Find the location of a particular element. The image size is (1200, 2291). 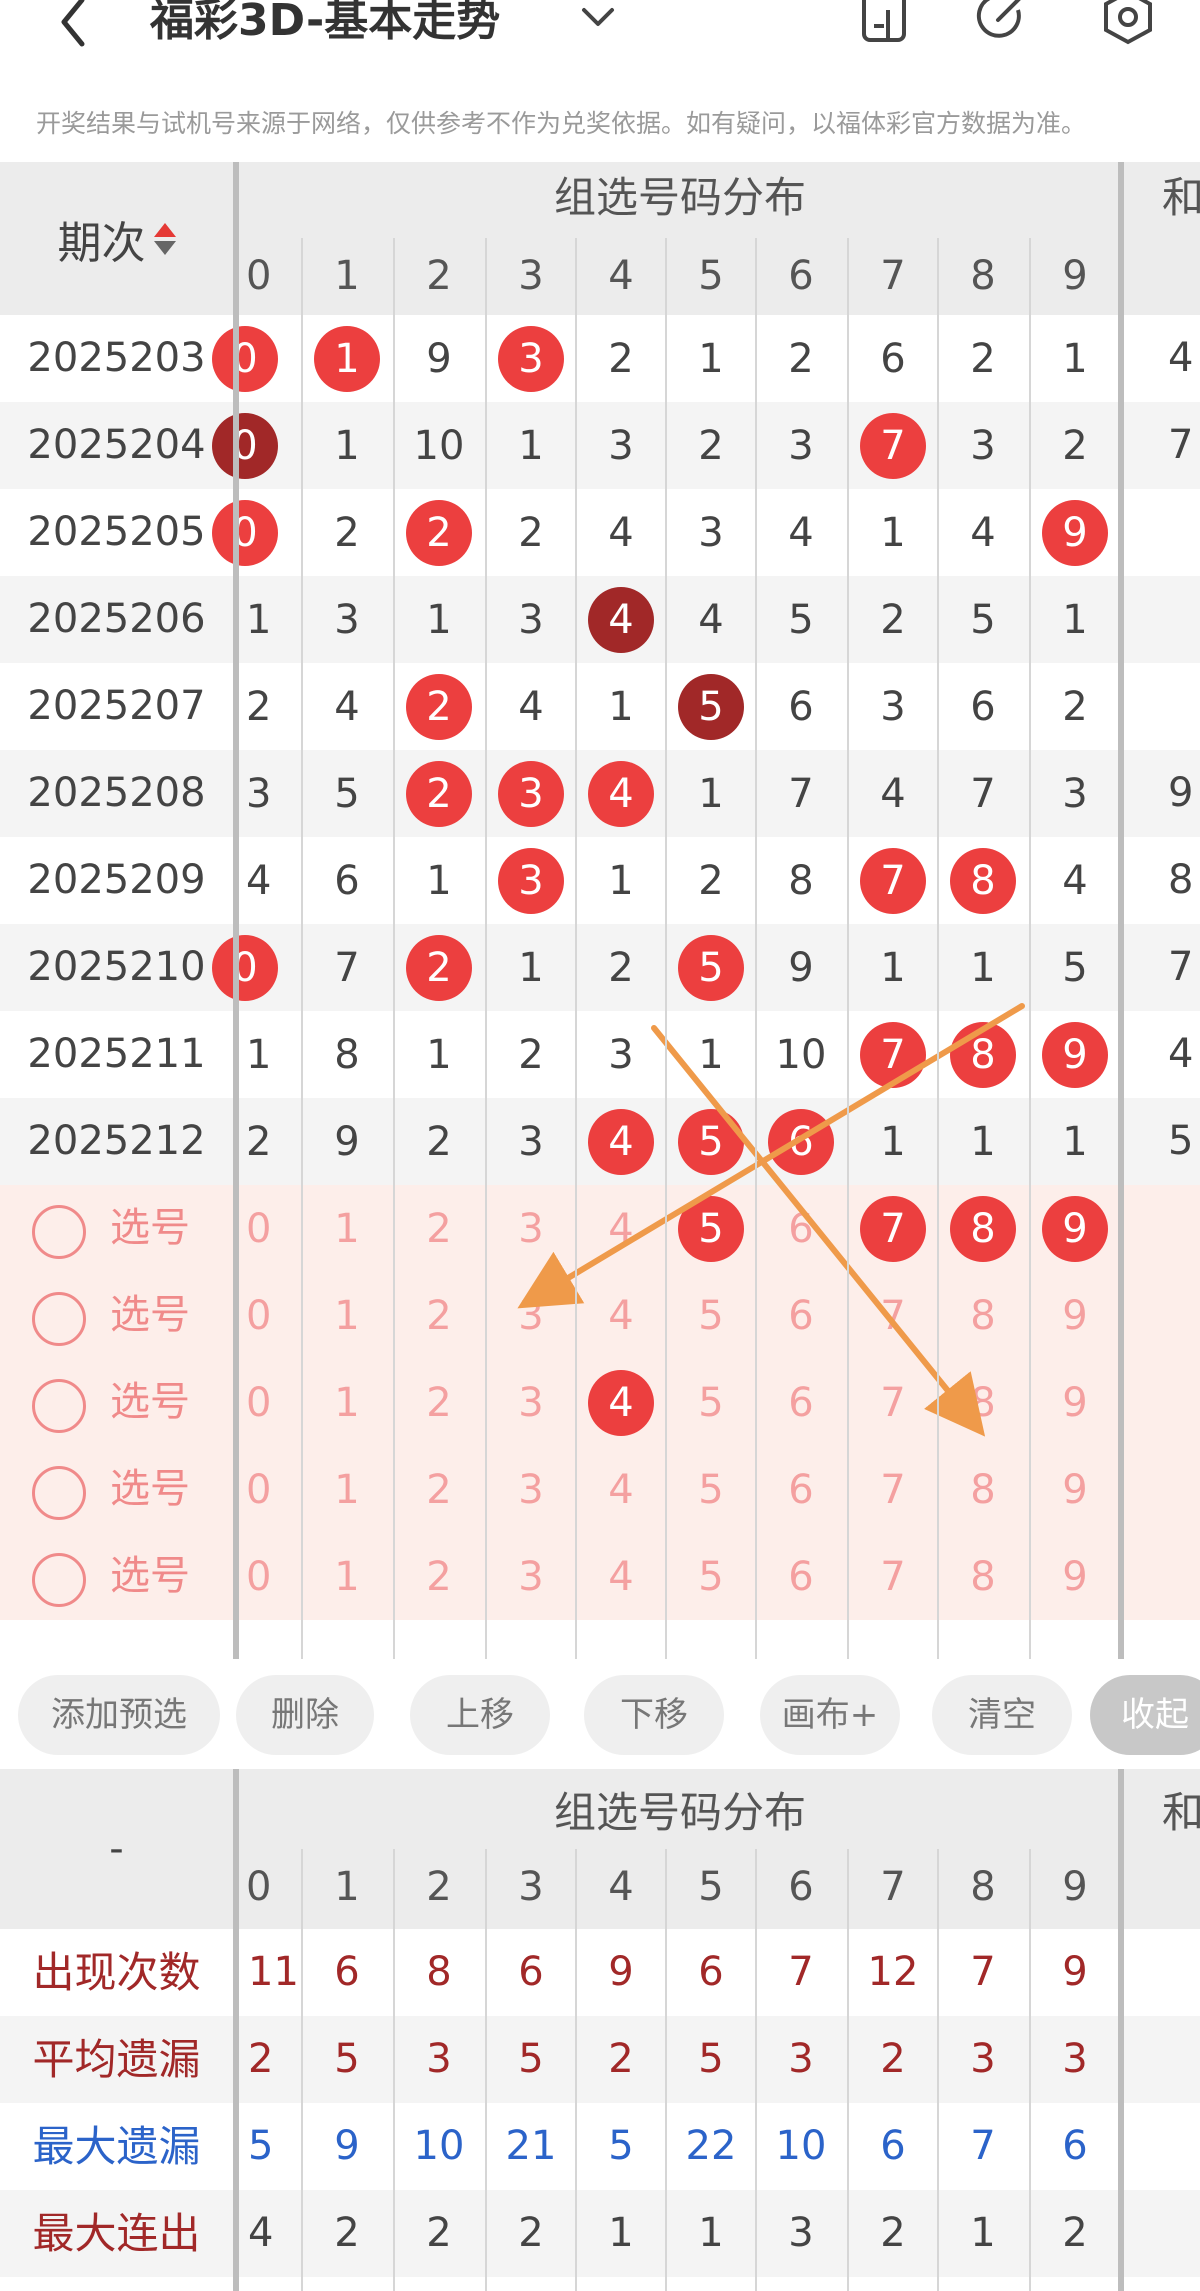

stats-digit-header: 6 is located at coordinates (801, 1887).